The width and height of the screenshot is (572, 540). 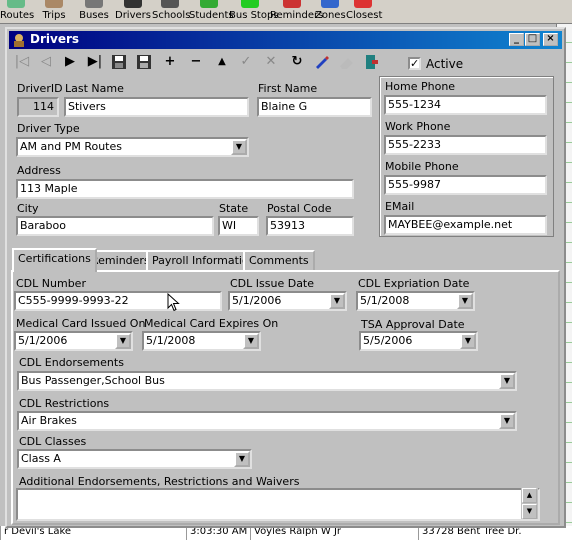 What do you see at coordinates (422, 166) in the screenshot?
I see `mobile-phone-label: Mobile Phone` at bounding box center [422, 166].